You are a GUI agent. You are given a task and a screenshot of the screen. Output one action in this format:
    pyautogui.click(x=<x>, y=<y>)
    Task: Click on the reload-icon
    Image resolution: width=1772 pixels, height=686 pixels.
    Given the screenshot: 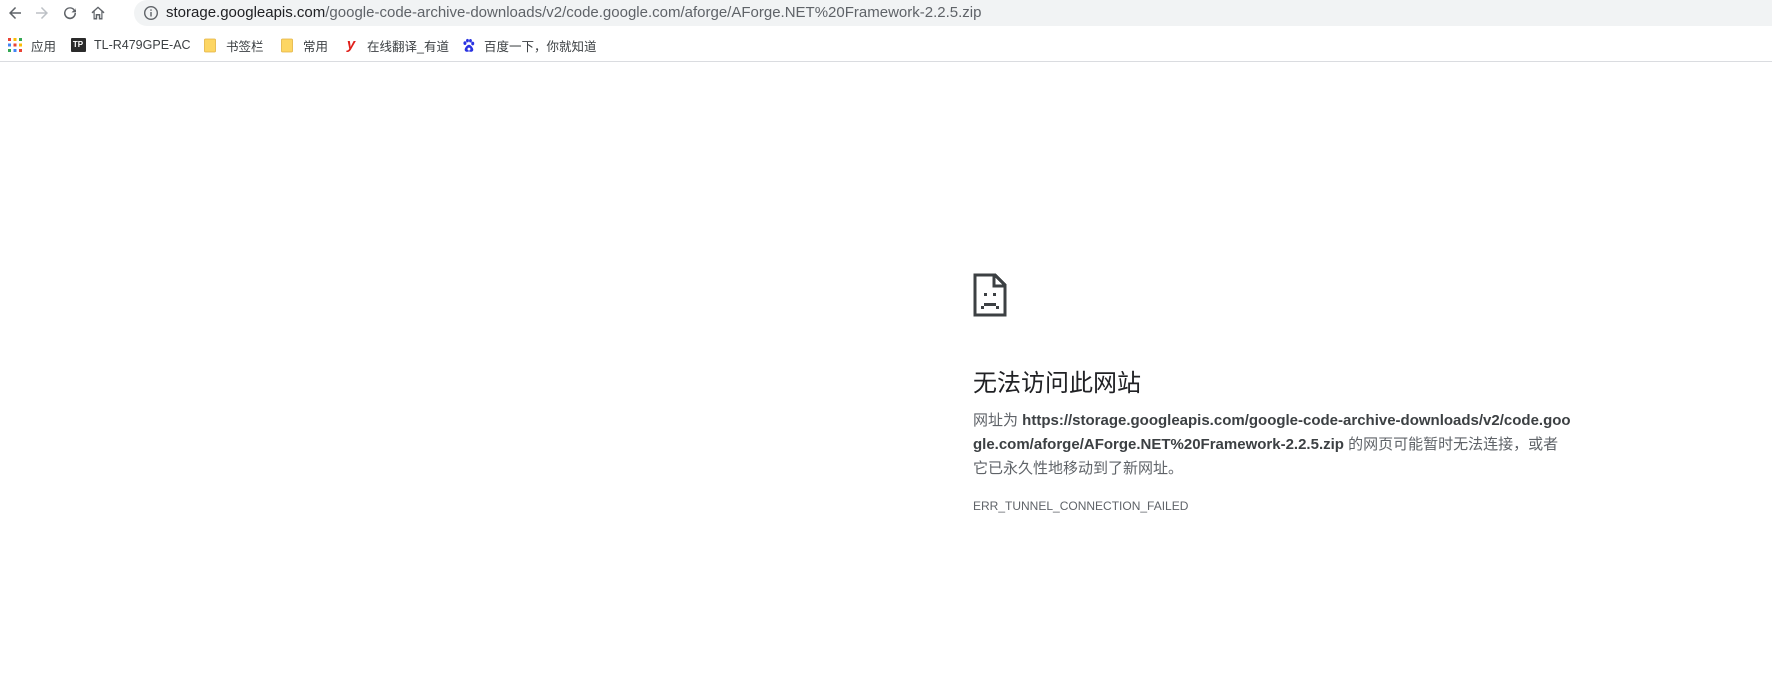 What is the action you would take?
    pyautogui.click(x=70, y=13)
    